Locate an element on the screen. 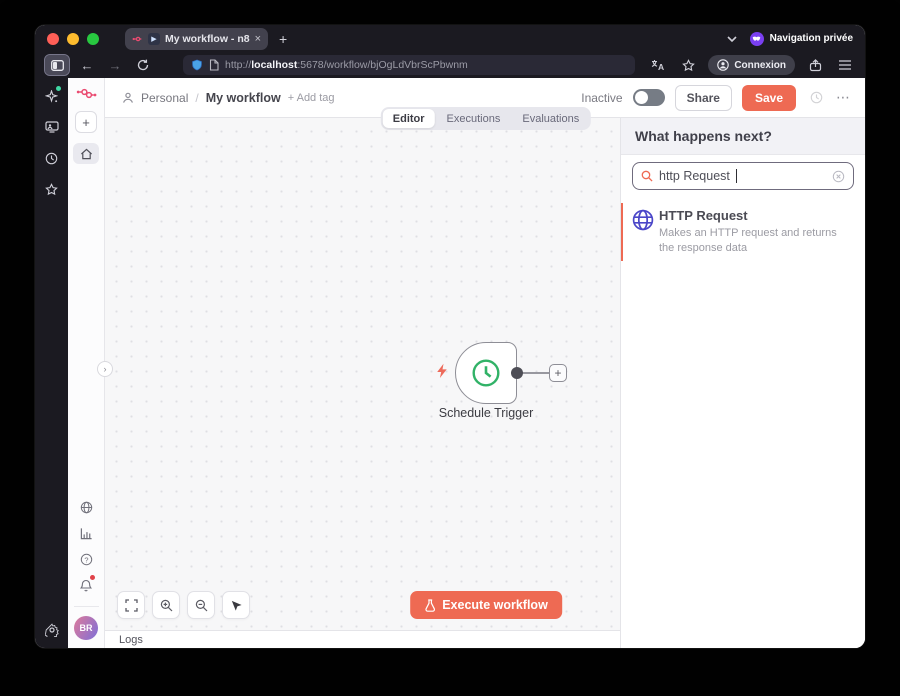  svg-text: A is located at coordinates (661, 66).